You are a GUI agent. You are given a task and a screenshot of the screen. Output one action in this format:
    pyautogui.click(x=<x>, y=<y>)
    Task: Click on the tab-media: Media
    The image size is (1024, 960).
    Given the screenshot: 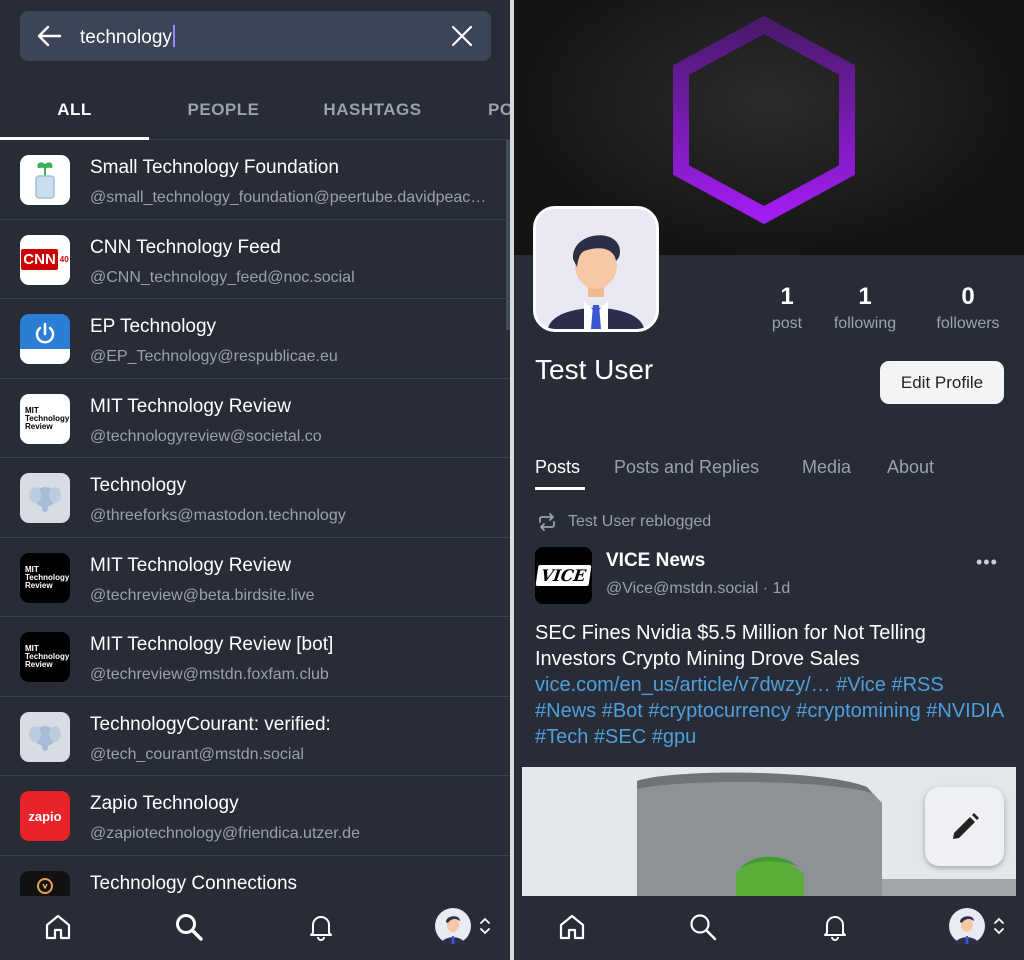 What is the action you would take?
    pyautogui.click(x=826, y=467)
    